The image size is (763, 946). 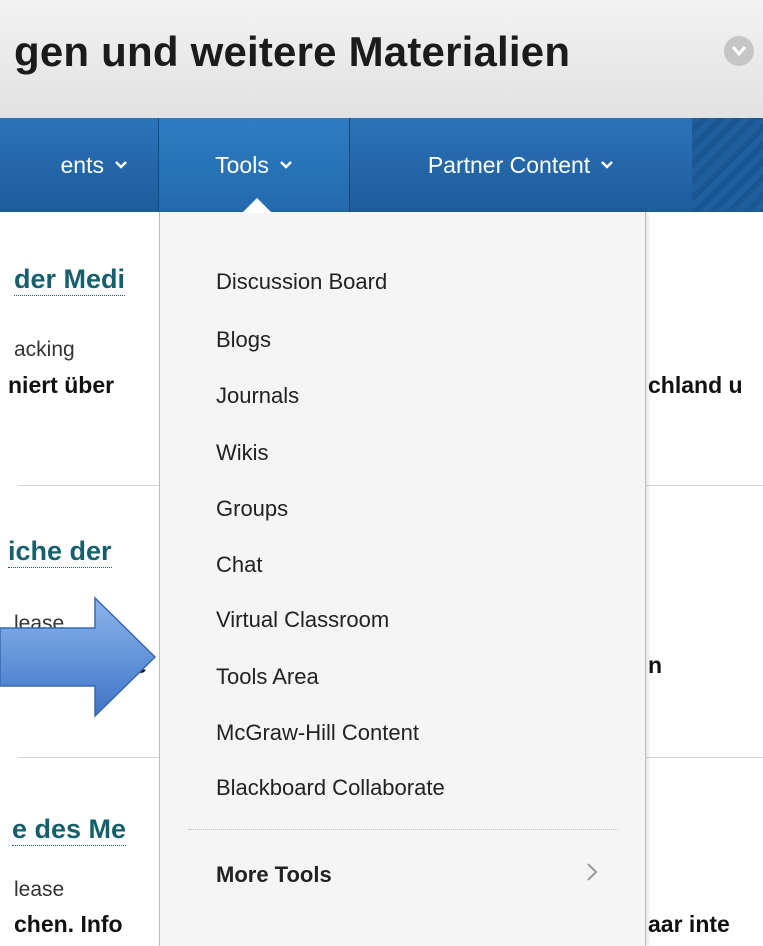 I want to click on section-heading-link: der Medi, so click(x=70, y=280).